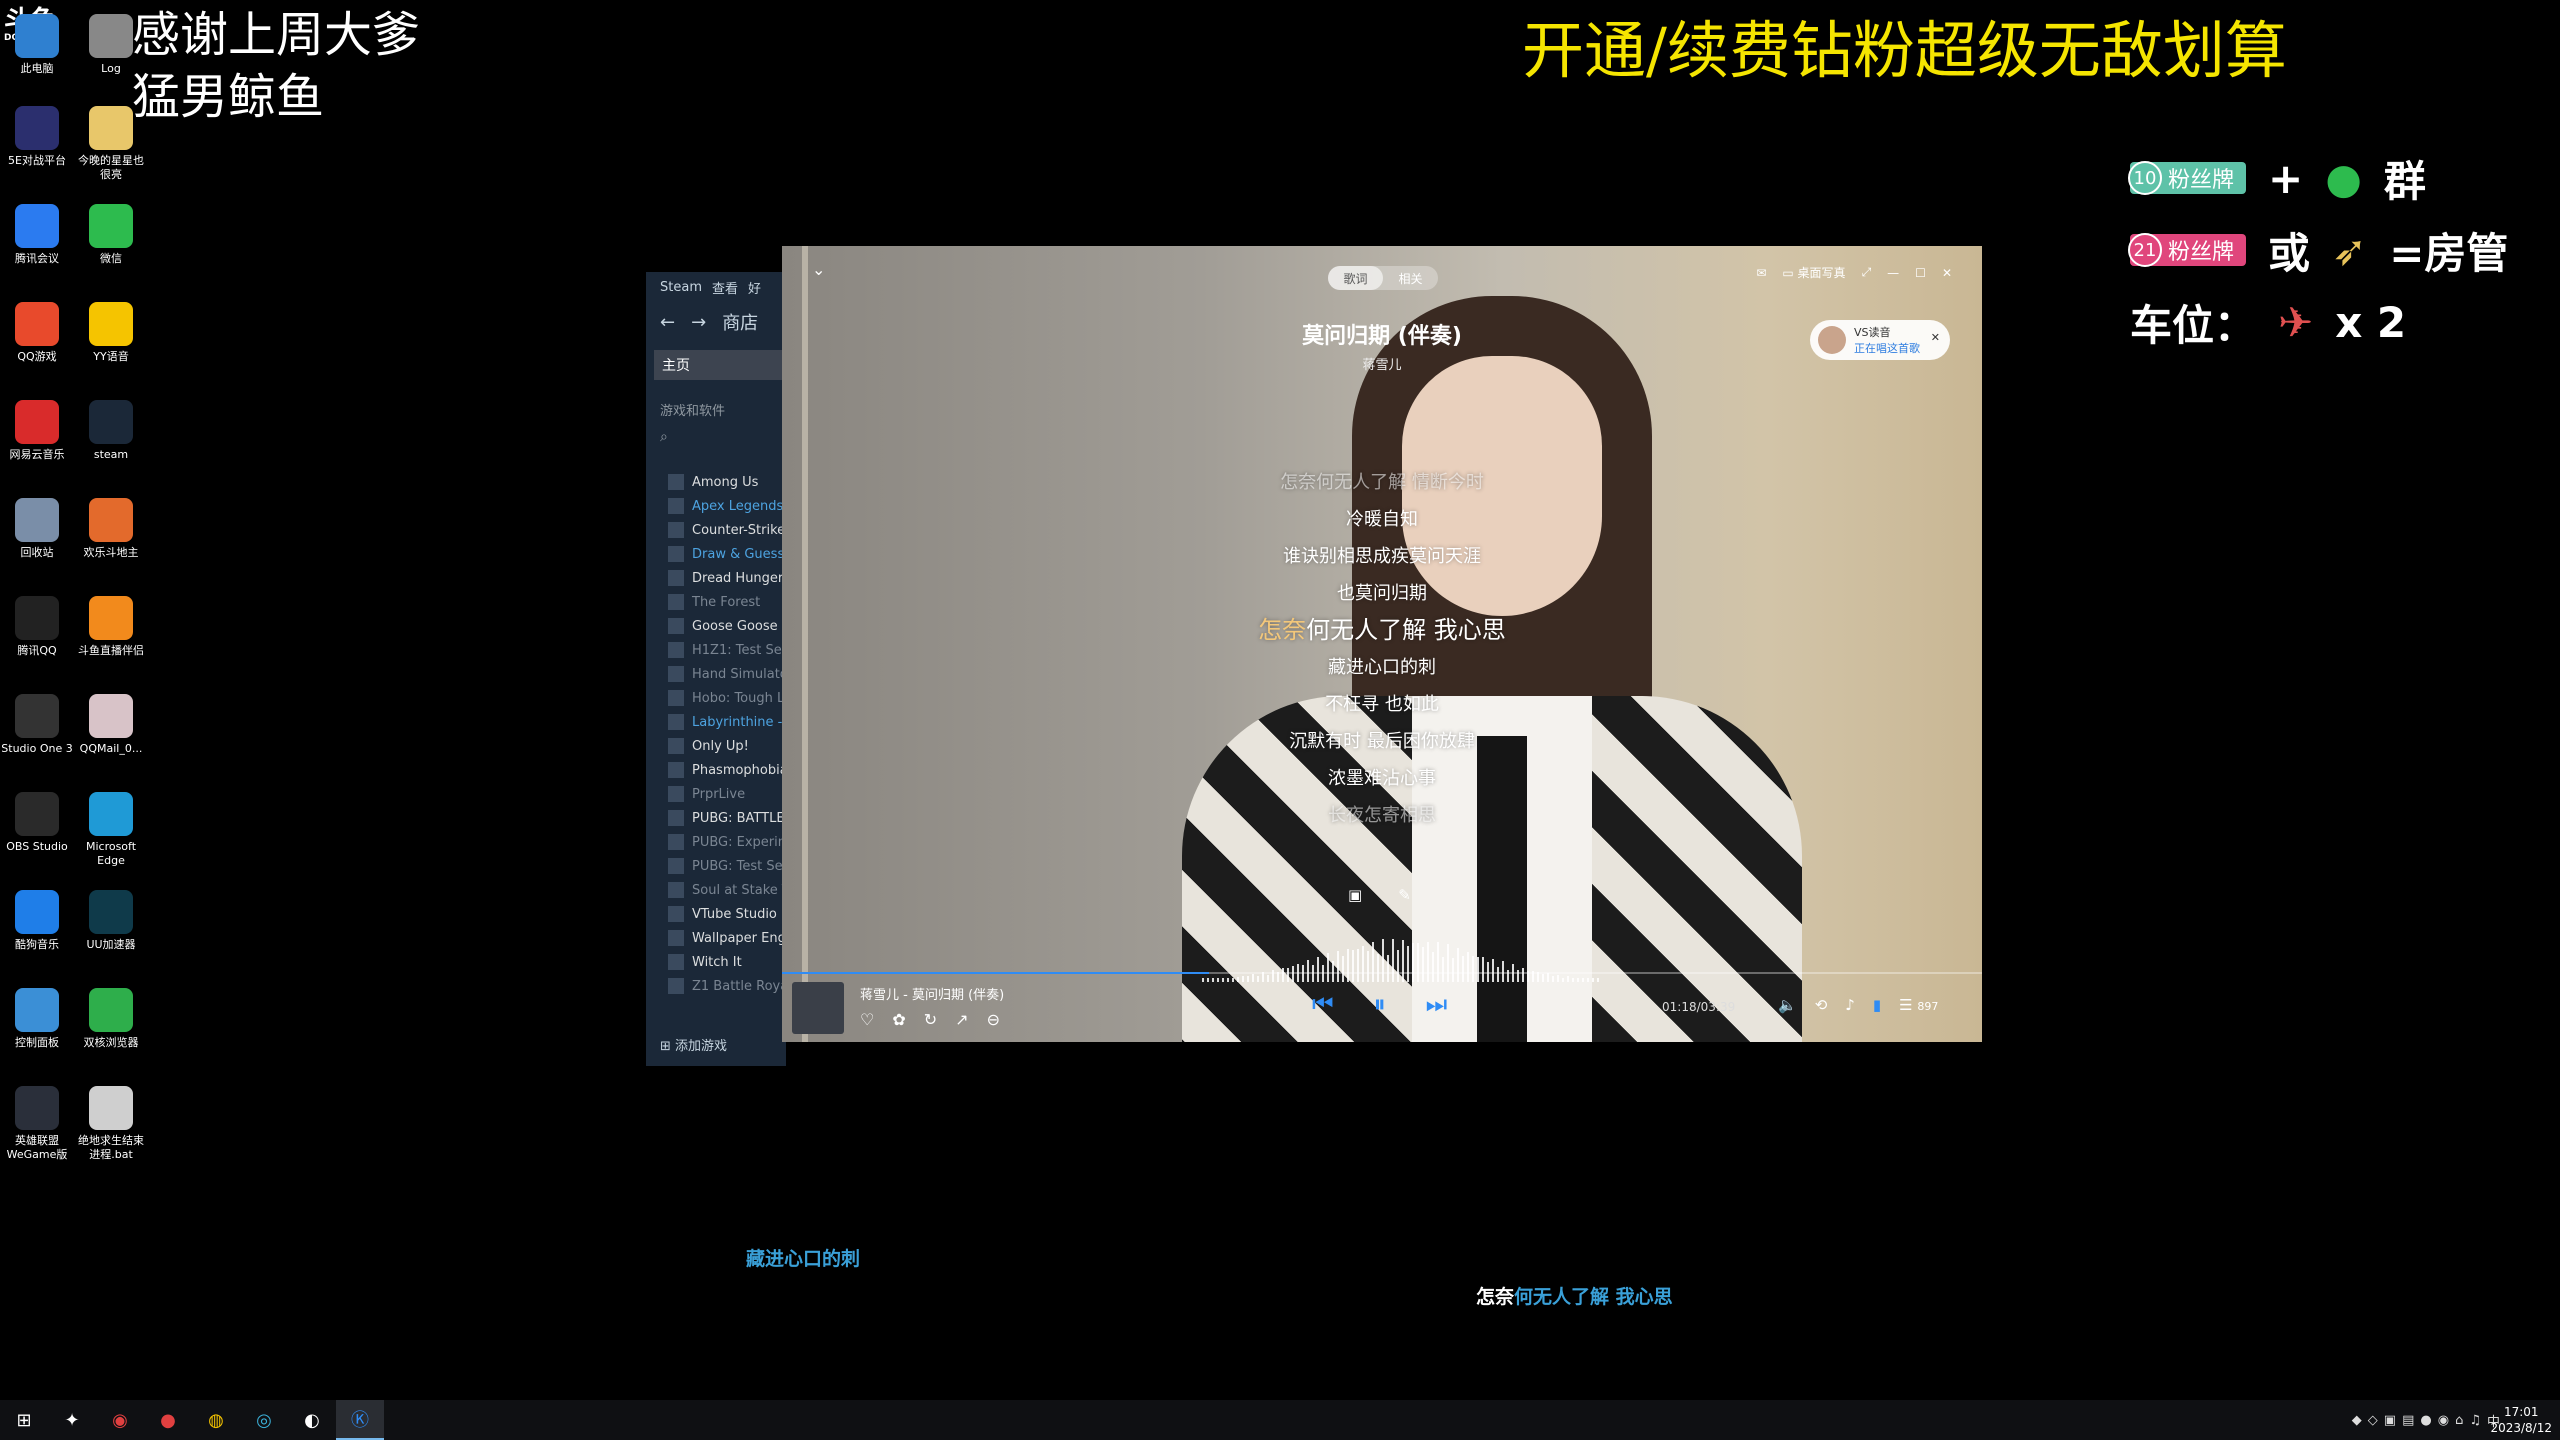  What do you see at coordinates (716, 890) in the screenshot?
I see `steam-game-item: Soul at Stake T` at bounding box center [716, 890].